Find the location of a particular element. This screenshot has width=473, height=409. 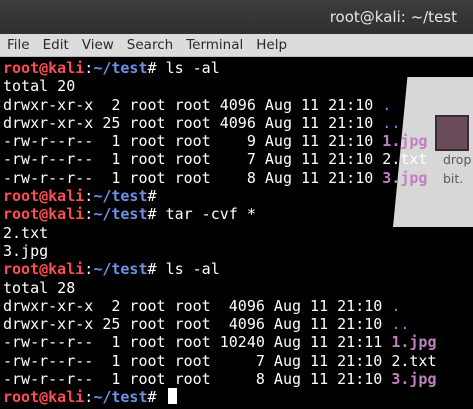

title-bar: root@kali: ~/test is located at coordinates (236, 17).